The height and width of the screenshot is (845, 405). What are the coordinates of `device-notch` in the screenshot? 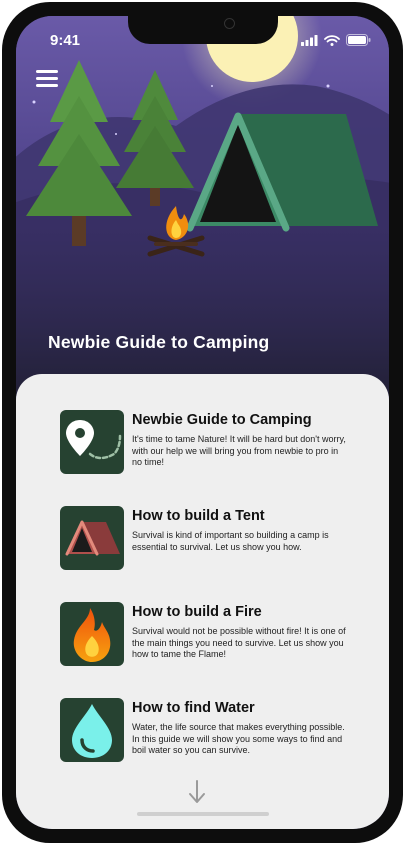 It's located at (203, 30).